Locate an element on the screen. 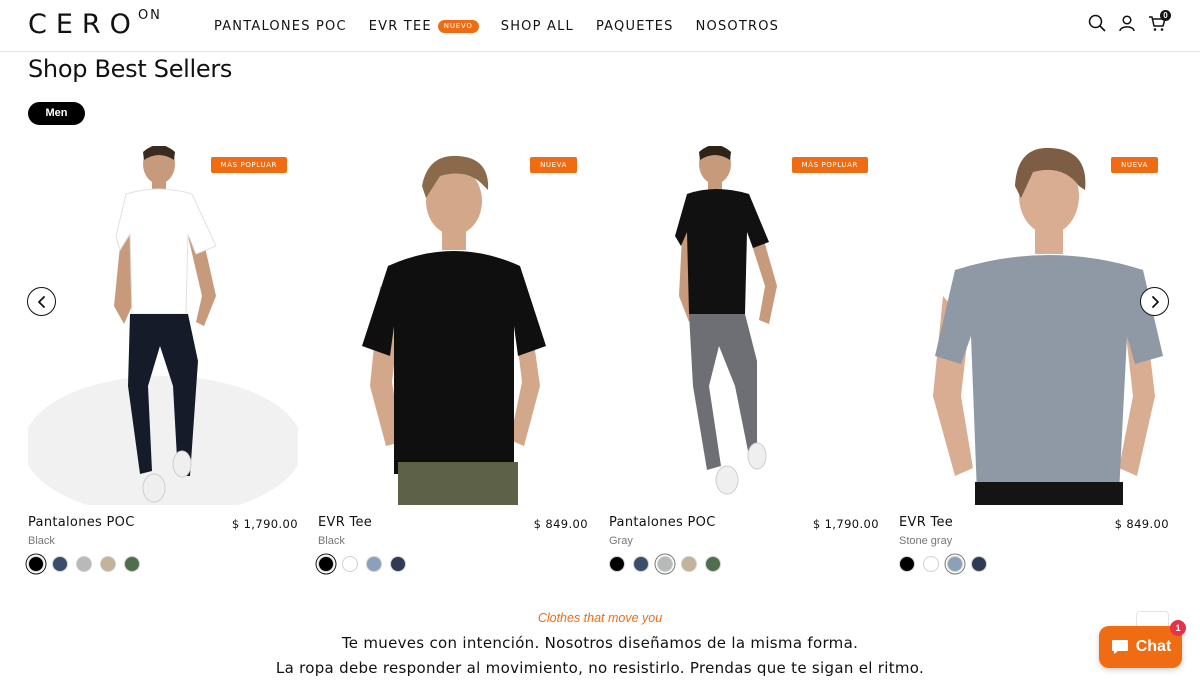  nav-item-evr-tee: EVR TEE NUEVO is located at coordinates (424, 26).